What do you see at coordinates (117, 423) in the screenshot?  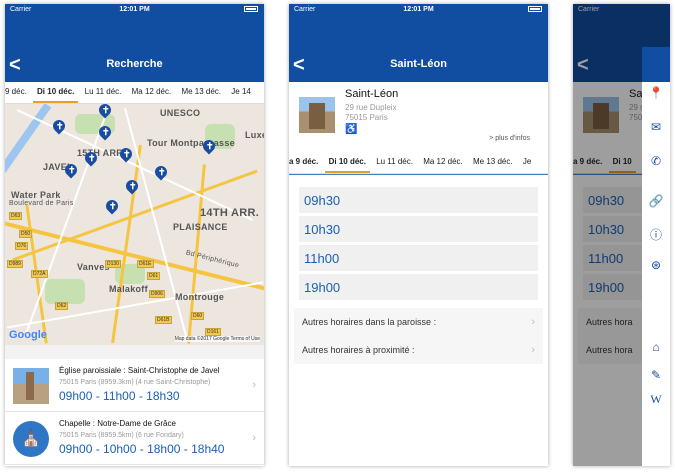 I see `result-title: Chapelle : Notre-Dame de Grâce` at bounding box center [117, 423].